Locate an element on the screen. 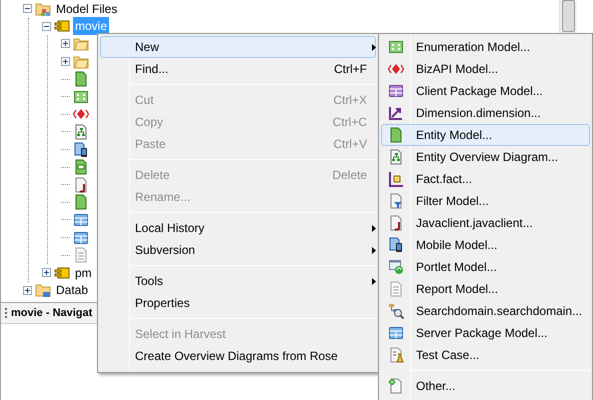 This screenshot has width=593, height=400. filter-icon is located at coordinates (396, 201).